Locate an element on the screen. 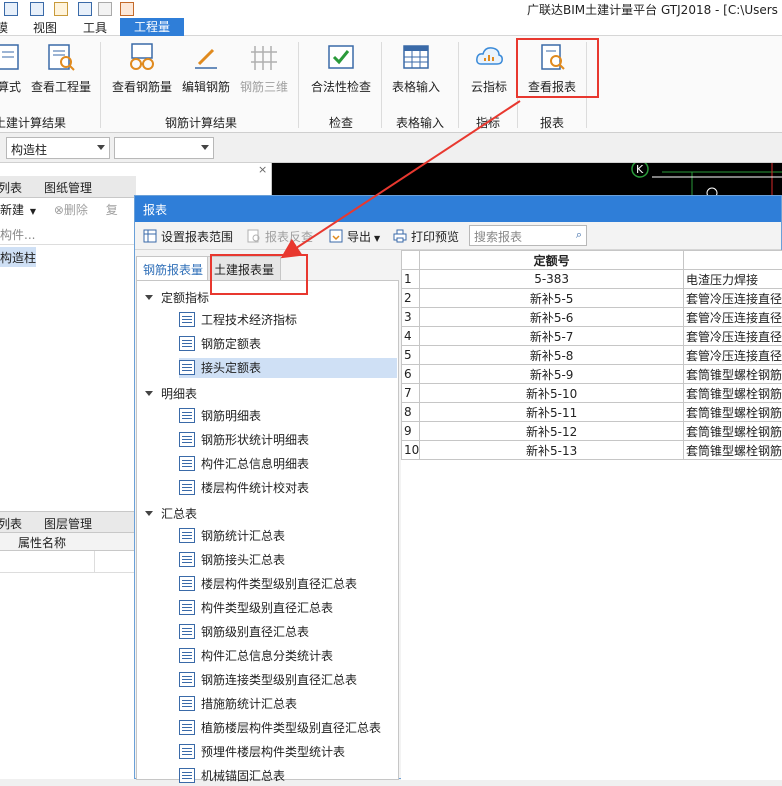 This screenshot has height=786, width=782. legality-check-button: 合法性检查 is located at coordinates (341, 68).